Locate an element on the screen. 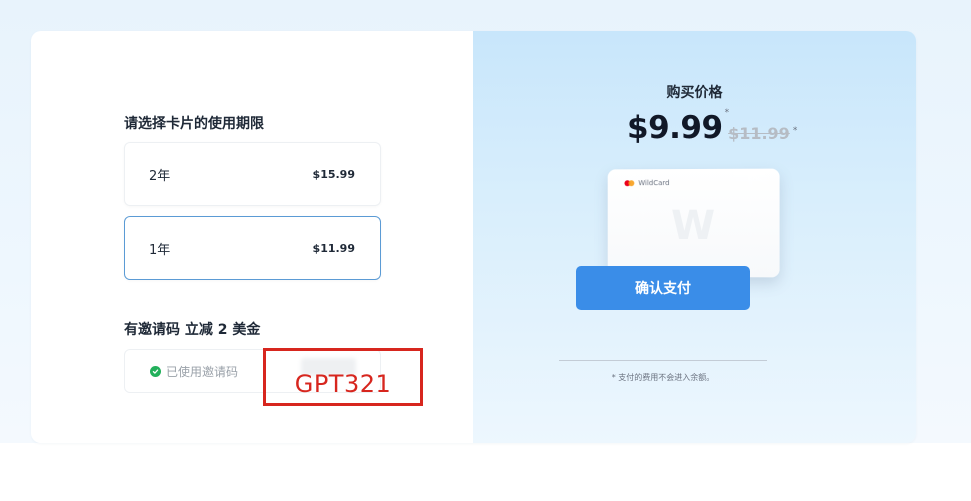 Image resolution: width=971 pixels, height=501 pixels. card-preview: WildCard W is located at coordinates (693, 223).